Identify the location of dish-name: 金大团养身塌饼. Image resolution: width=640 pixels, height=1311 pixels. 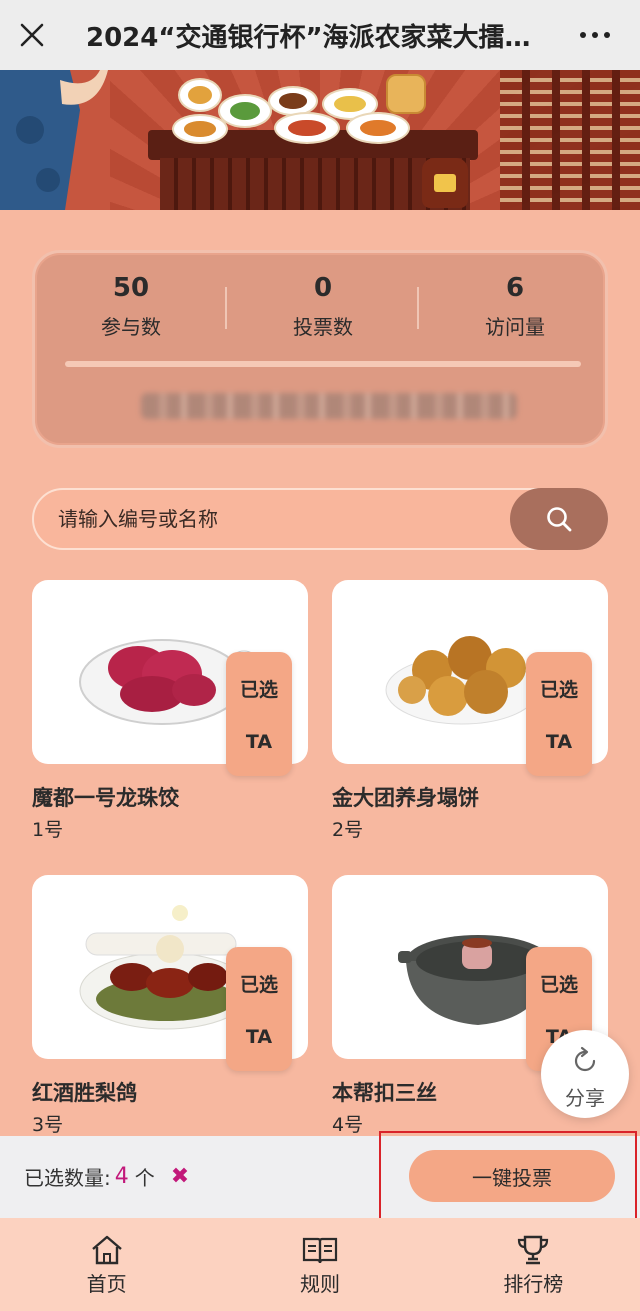
(405, 798).